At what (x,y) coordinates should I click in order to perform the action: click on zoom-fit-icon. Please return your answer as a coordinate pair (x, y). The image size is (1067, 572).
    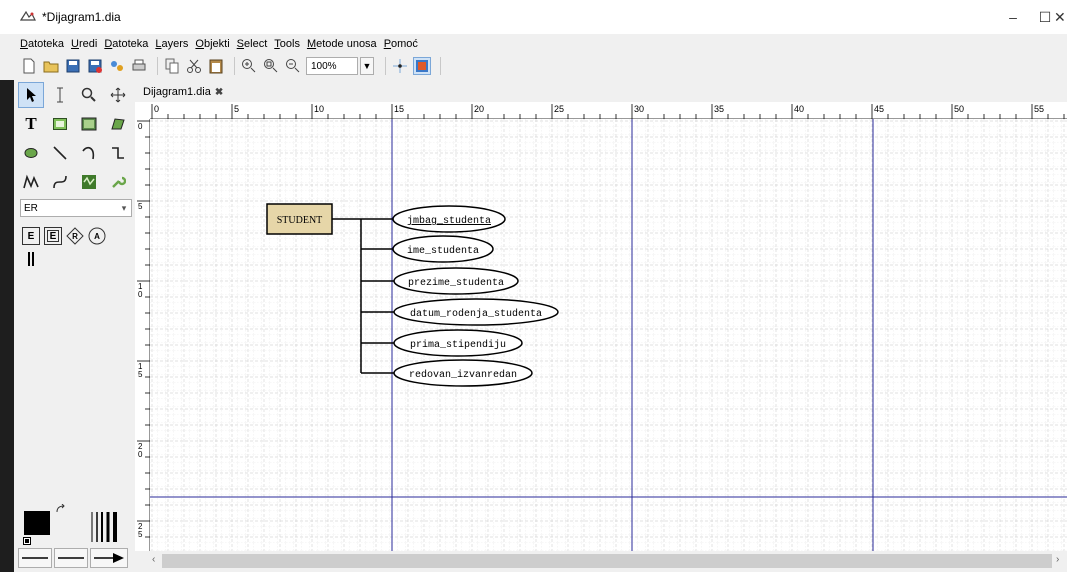
    Looking at the image, I should click on (271, 66).